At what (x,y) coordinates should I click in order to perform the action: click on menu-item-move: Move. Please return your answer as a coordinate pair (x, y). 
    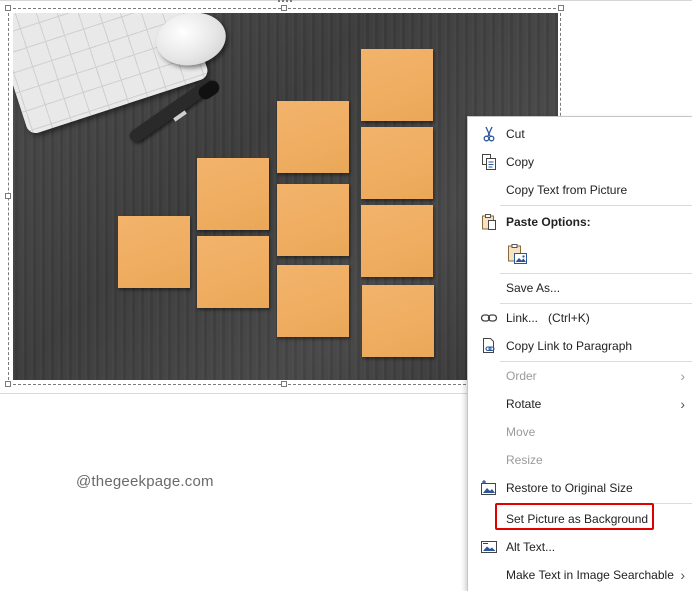
    Looking at the image, I should click on (580, 431).